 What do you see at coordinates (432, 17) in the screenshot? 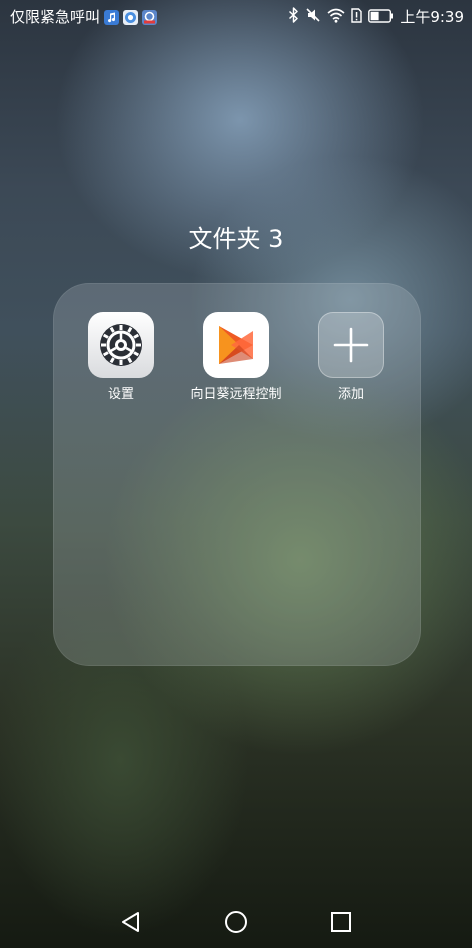
I see `status-time: 上午9:39` at bounding box center [432, 17].